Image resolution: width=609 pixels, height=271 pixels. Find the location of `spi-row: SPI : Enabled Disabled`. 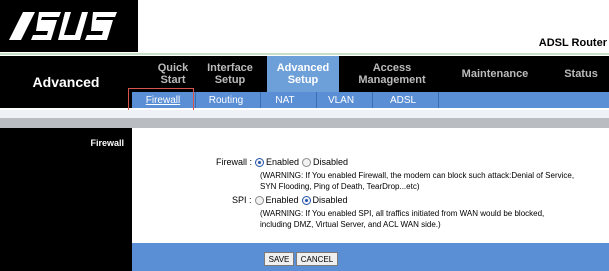

spi-row: SPI : Enabled Disabled is located at coordinates (290, 200).